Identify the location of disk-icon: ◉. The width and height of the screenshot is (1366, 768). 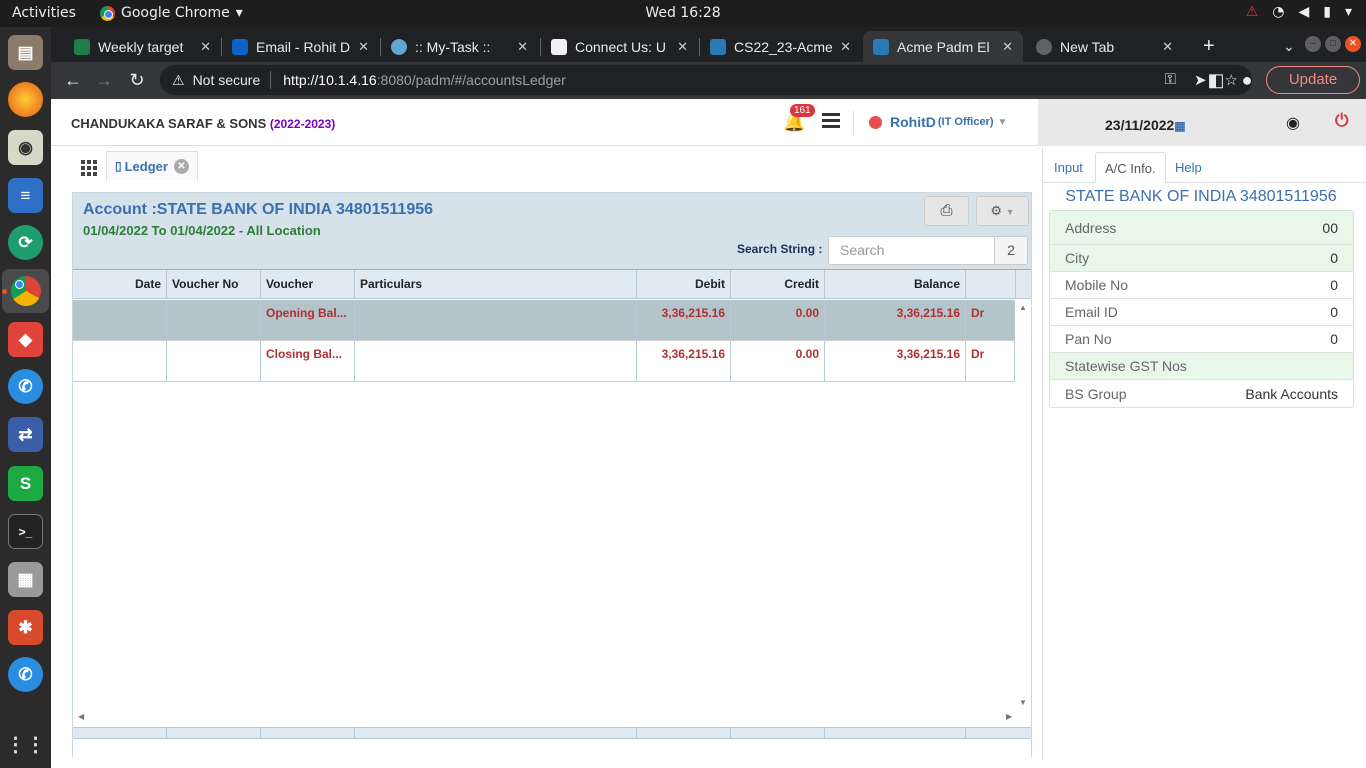
(25, 147).